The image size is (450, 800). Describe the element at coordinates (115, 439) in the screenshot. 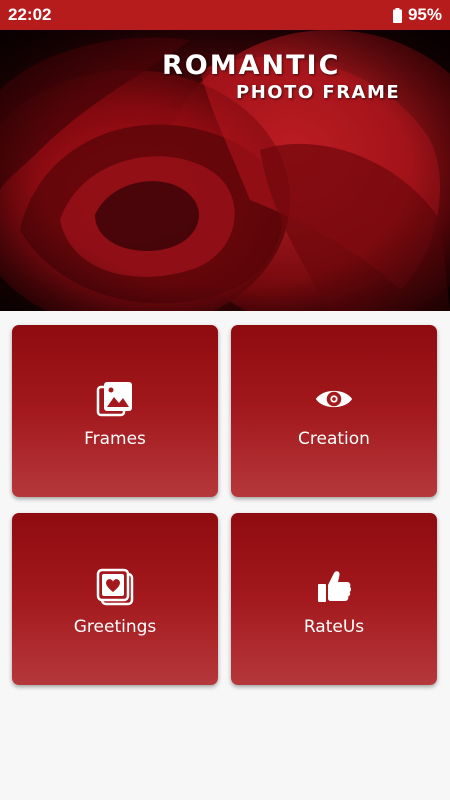

I see `frames-label: Frames` at that location.